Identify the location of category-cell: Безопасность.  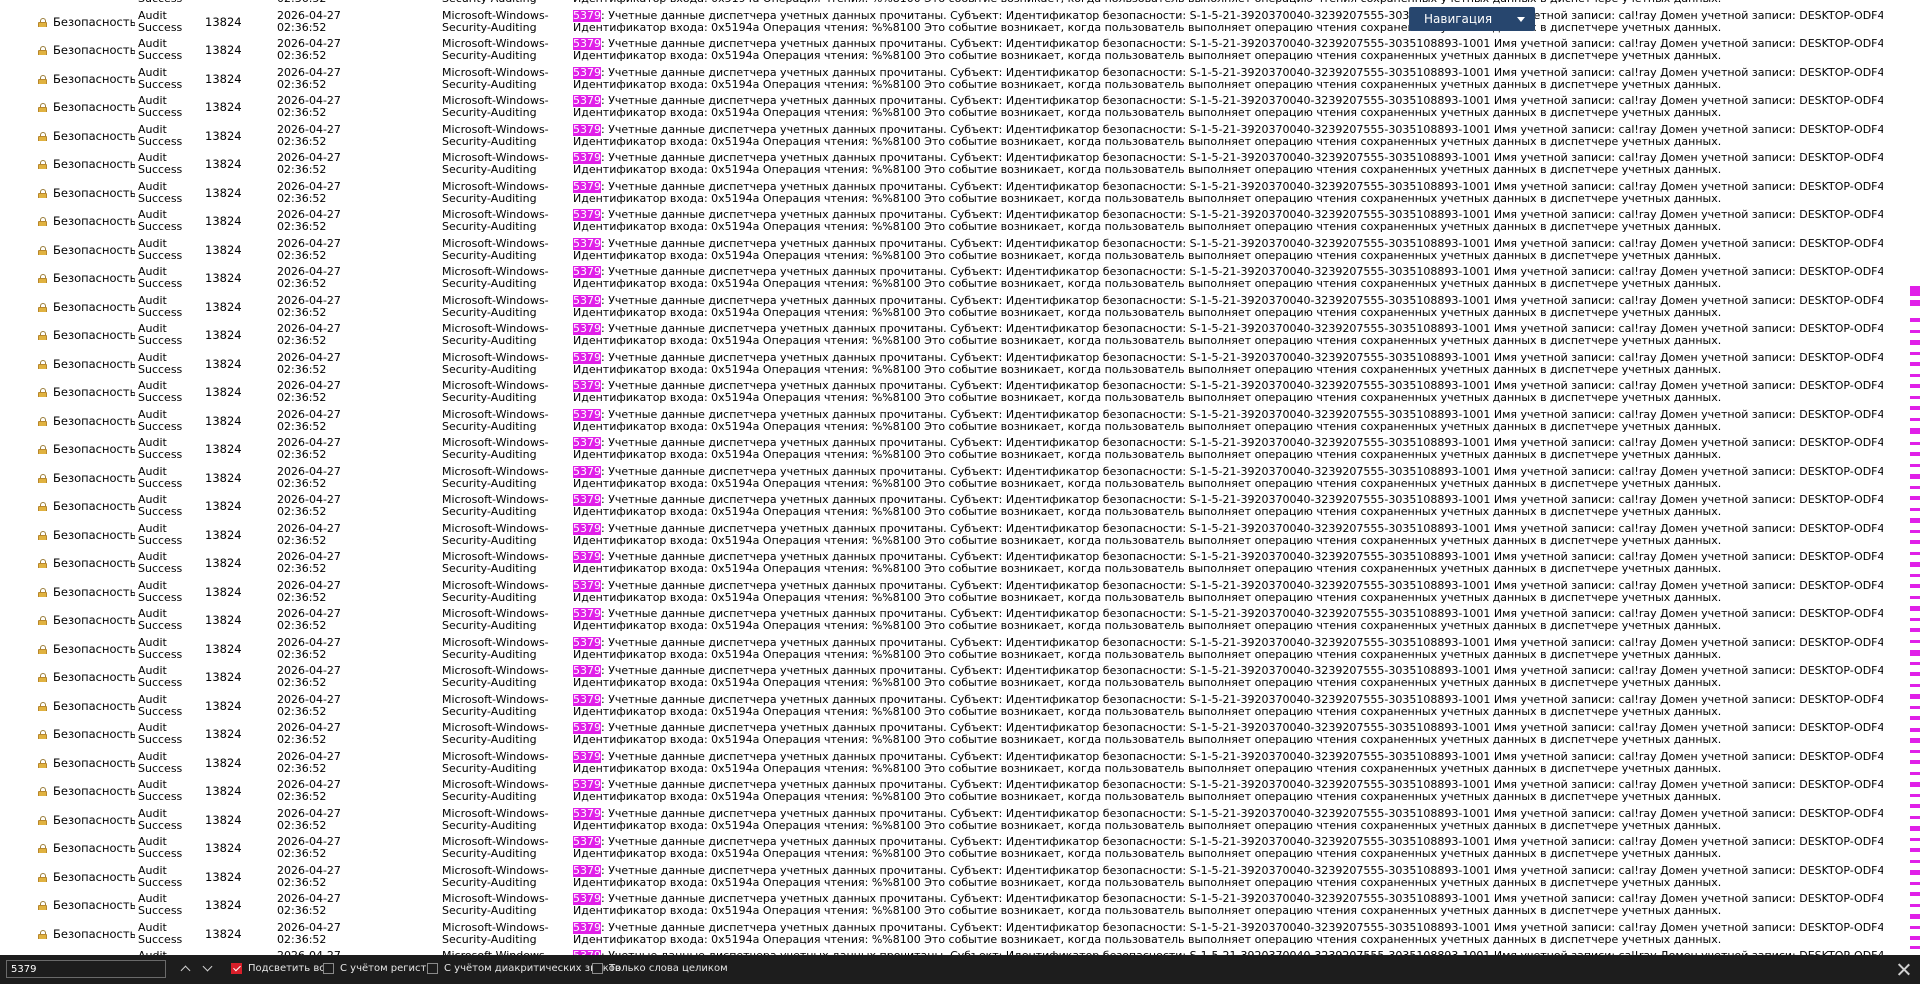
(94, 420).